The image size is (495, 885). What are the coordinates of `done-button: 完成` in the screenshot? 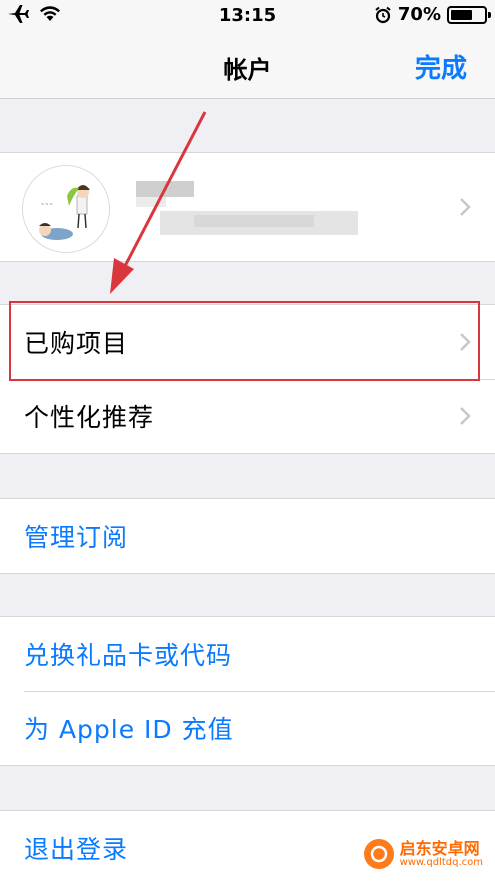 It's located at (441, 66).